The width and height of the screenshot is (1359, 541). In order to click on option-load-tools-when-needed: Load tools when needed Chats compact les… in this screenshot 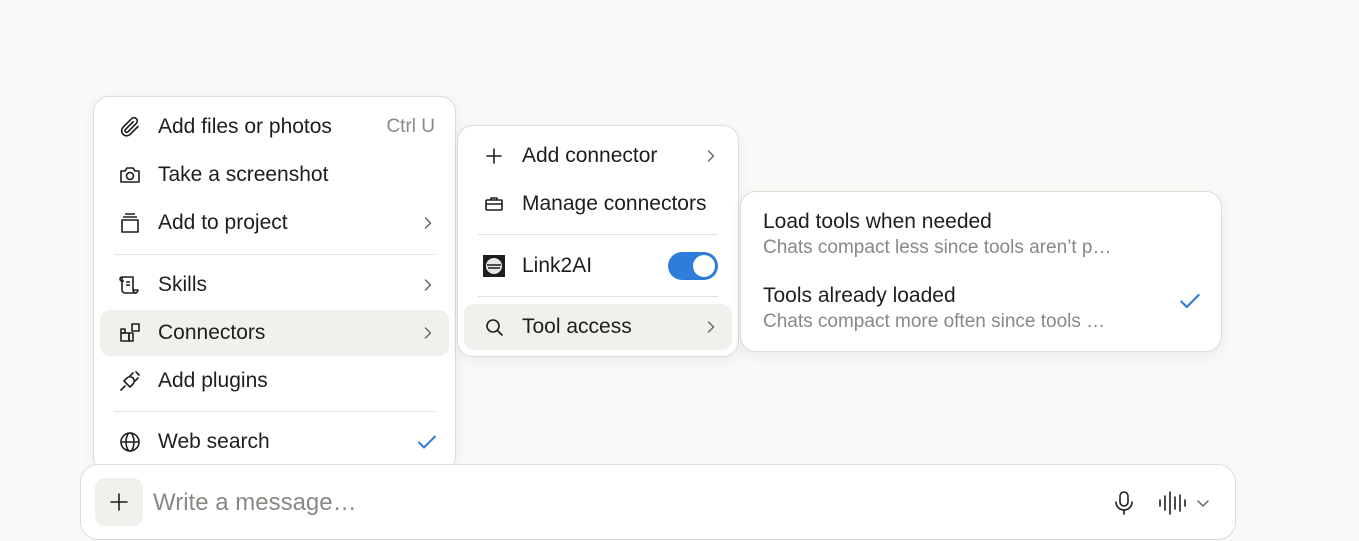, I will do `click(981, 227)`.